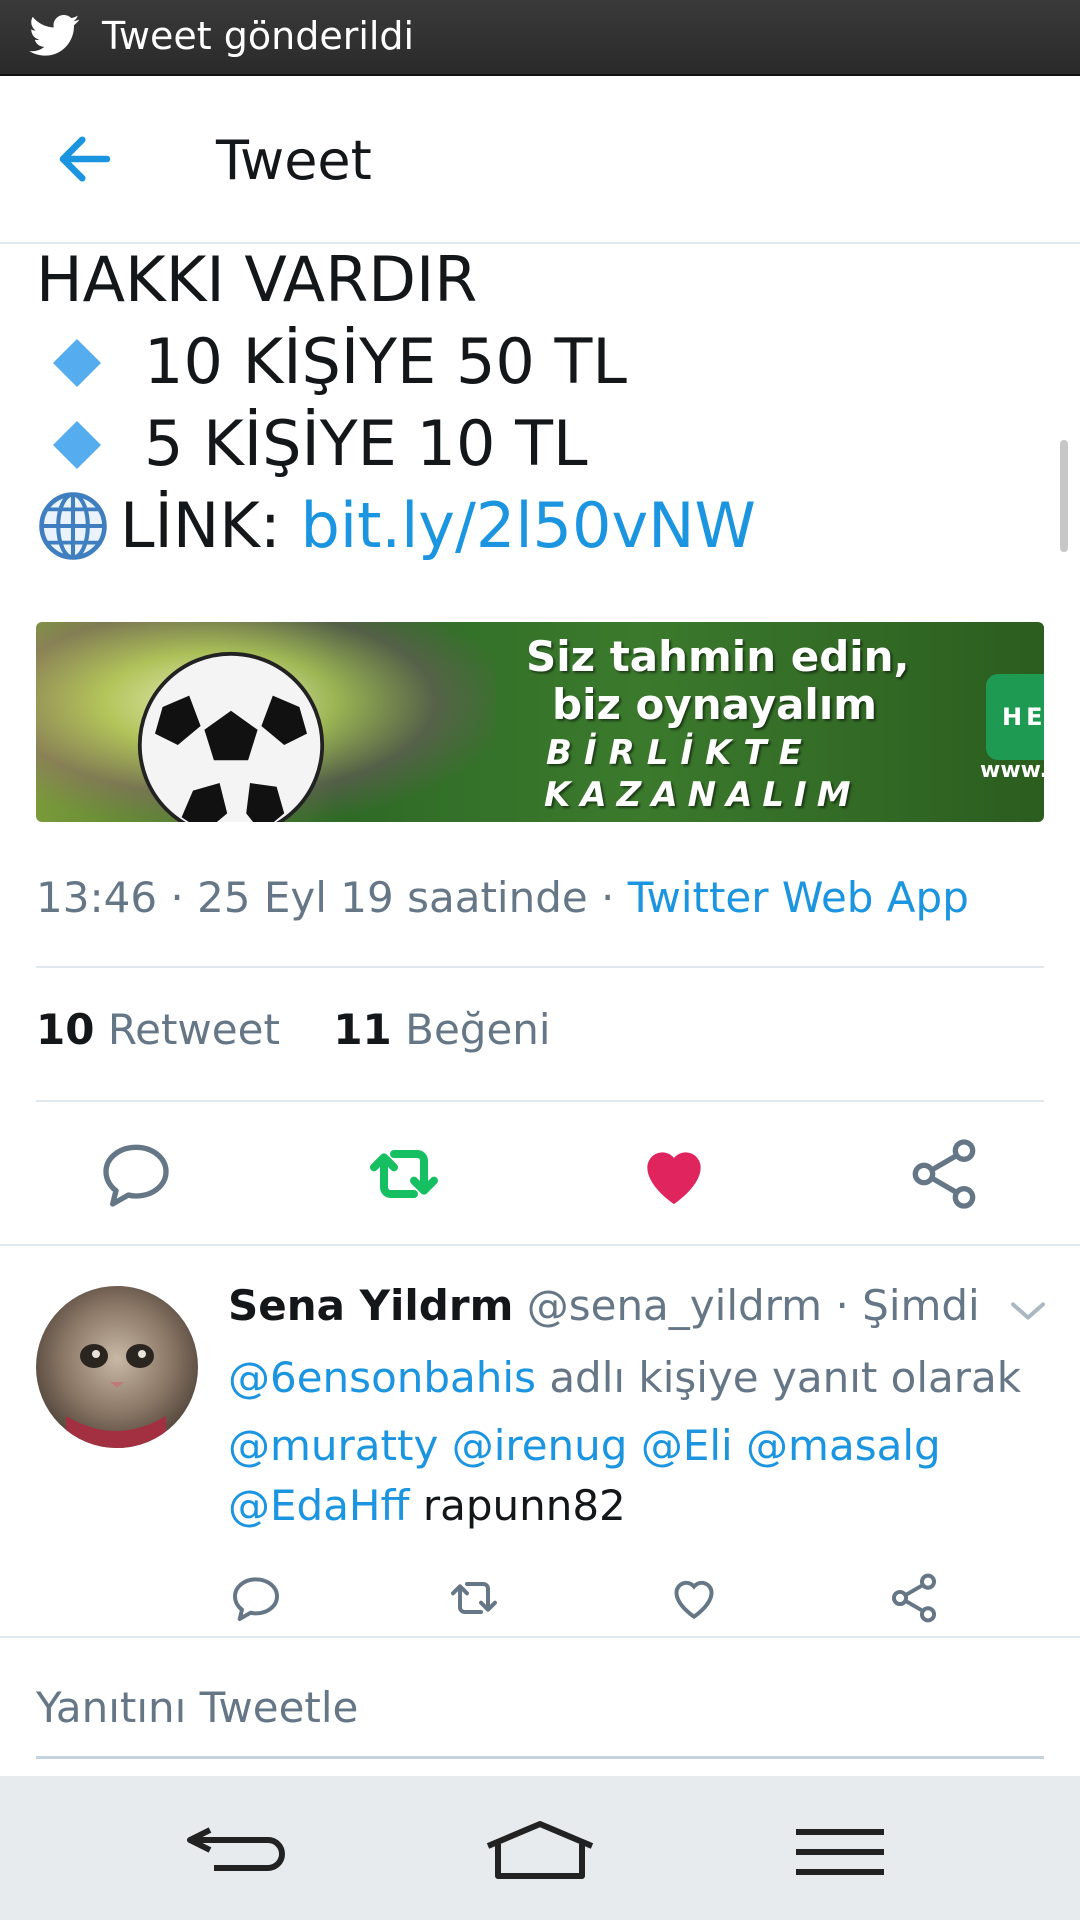 The width and height of the screenshot is (1080, 1920). I want to click on likes-label: Beğeni, so click(478, 1029).